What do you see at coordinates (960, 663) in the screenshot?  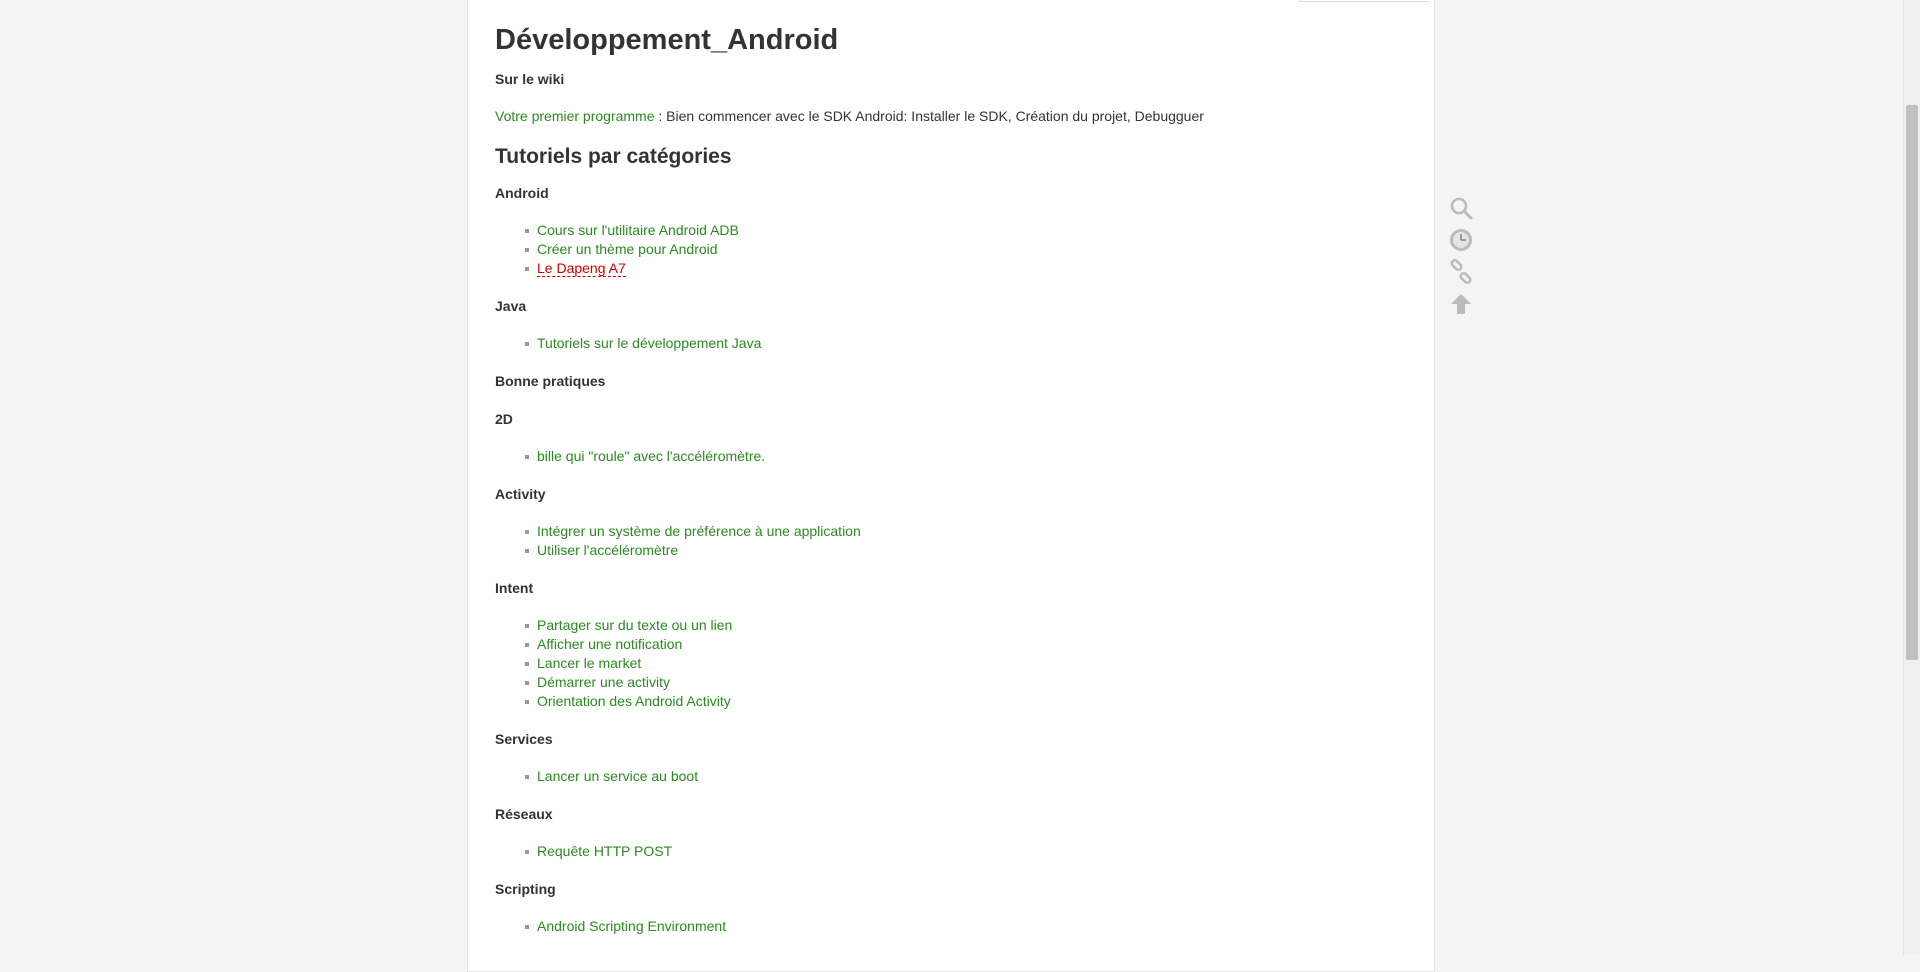 I see `list-item: Lancer le market` at bounding box center [960, 663].